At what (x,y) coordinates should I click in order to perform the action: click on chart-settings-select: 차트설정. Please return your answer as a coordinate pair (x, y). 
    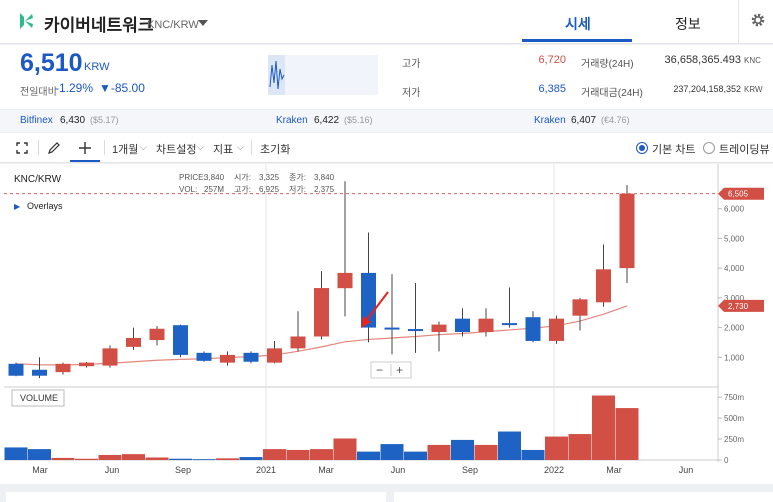
    Looking at the image, I should click on (176, 149).